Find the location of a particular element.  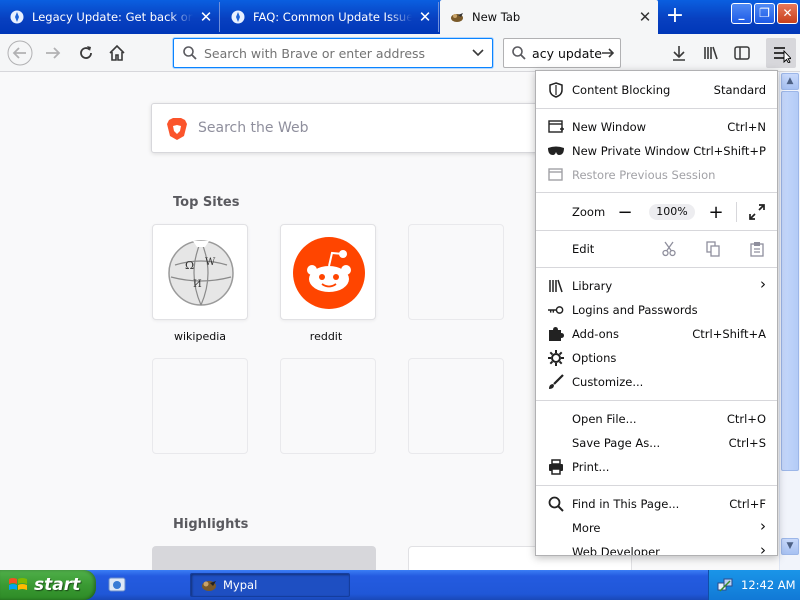

close-window-button: ✕ is located at coordinates (787, 13).